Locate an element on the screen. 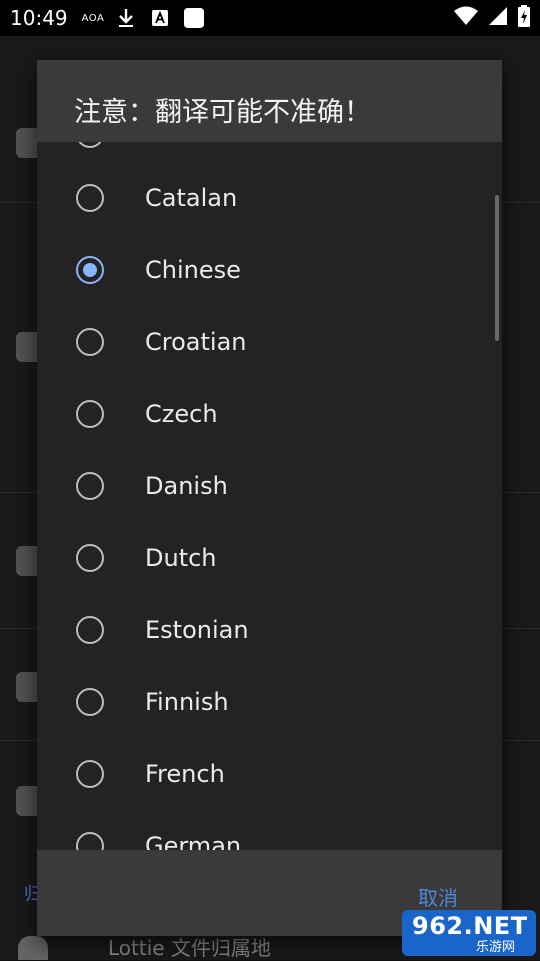  language-label: Croatian is located at coordinates (196, 342).